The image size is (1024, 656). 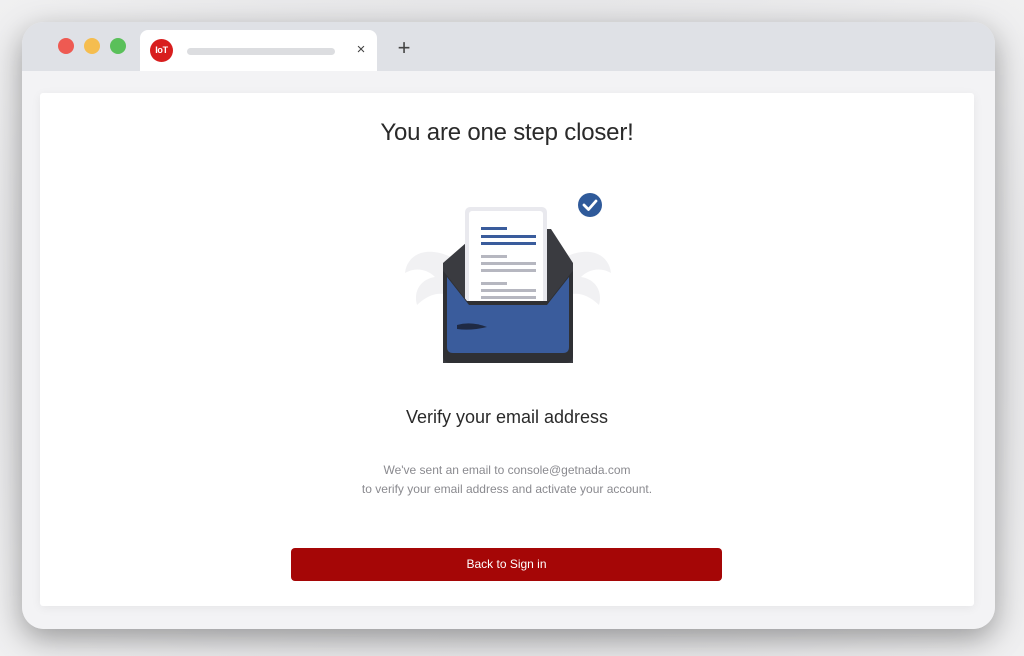 I want to click on tab-title-placeholder, so click(x=261, y=51).